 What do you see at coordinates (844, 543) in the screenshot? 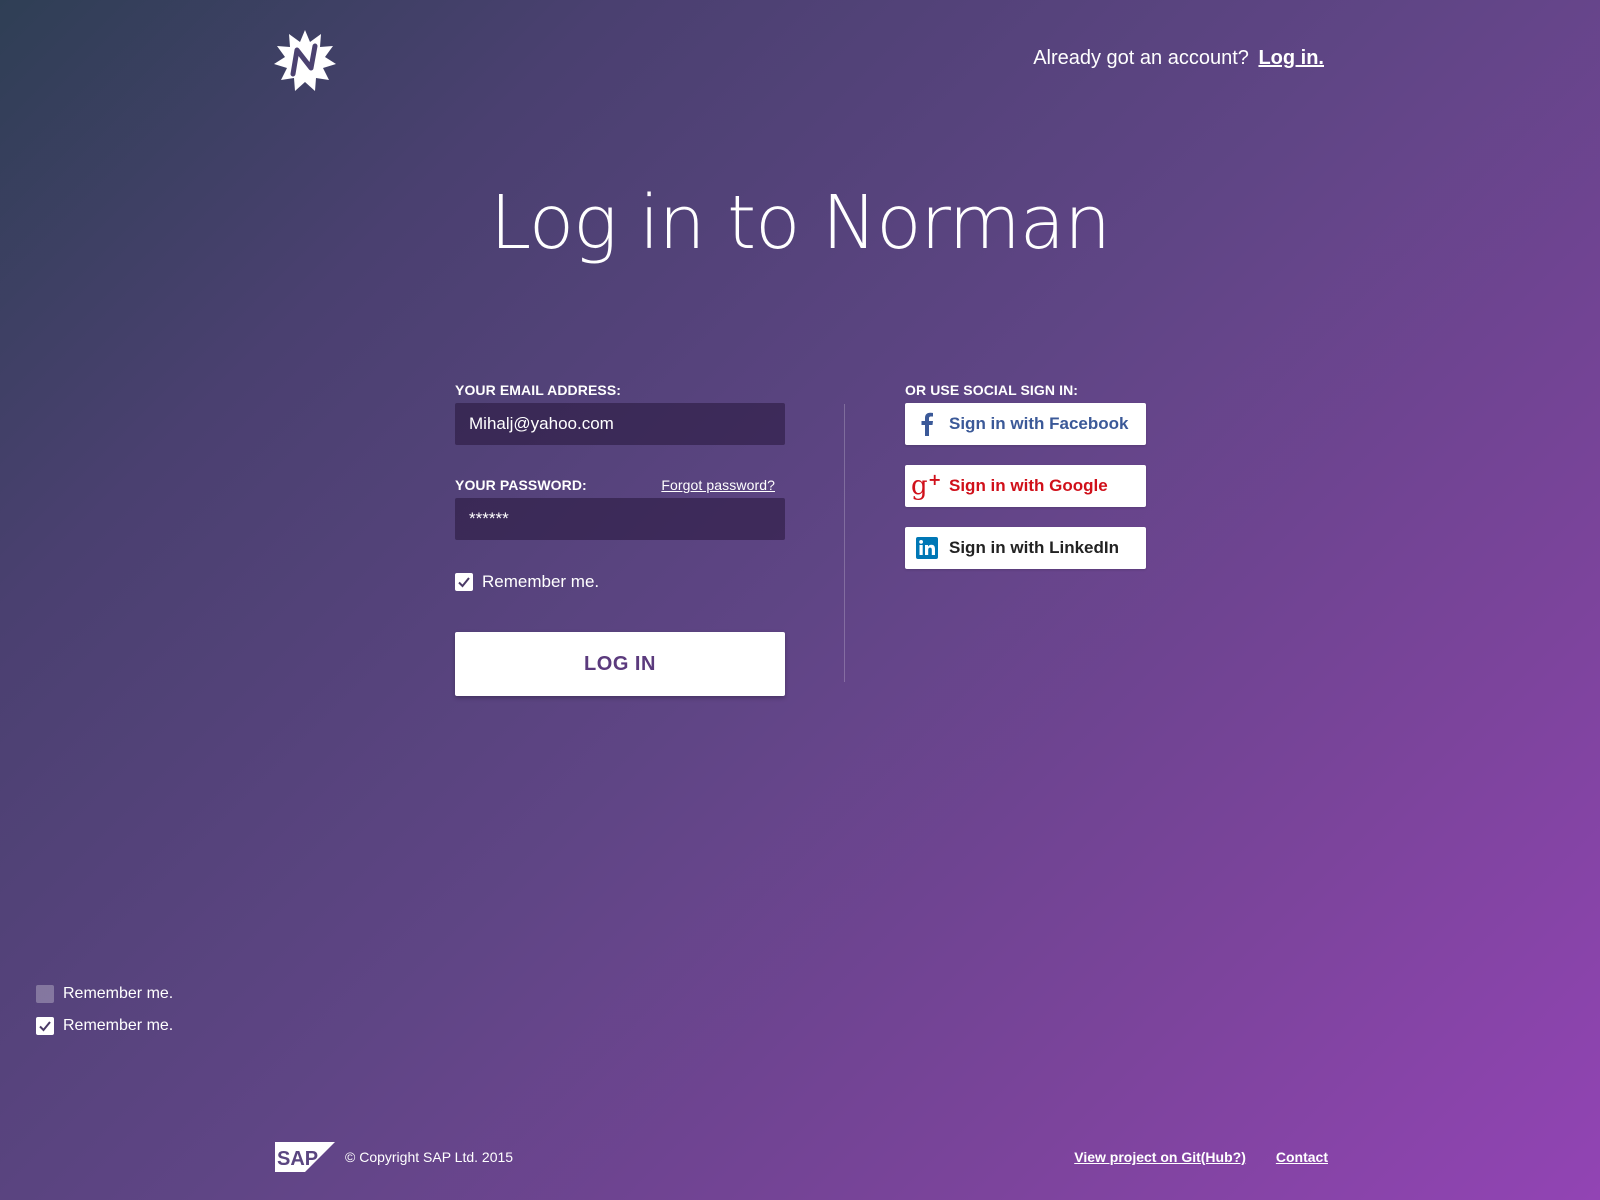
I see `column-divider` at bounding box center [844, 543].